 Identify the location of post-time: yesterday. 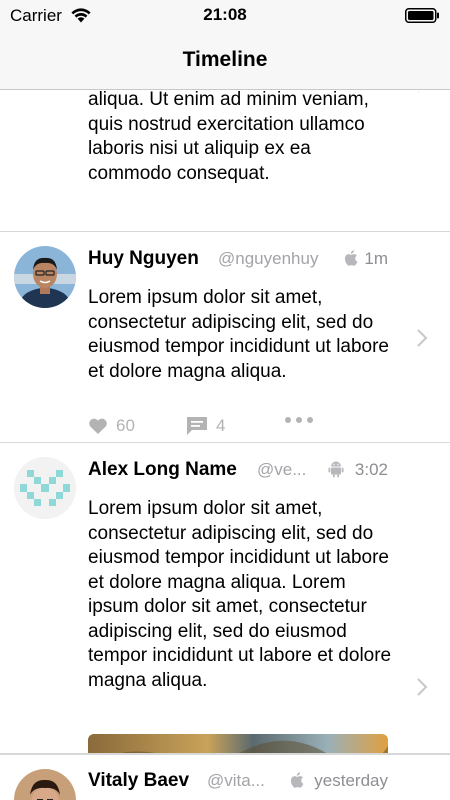
(351, 780).